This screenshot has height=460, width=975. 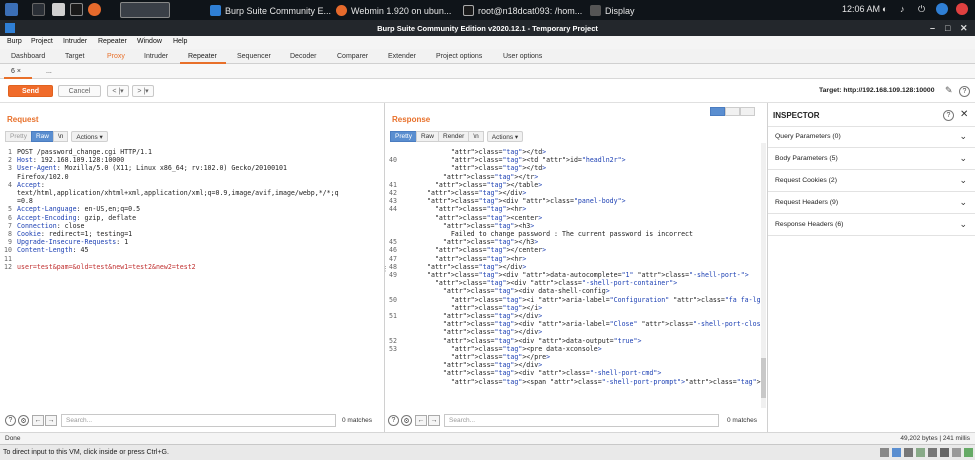 I want to click on mouse-icon, so click(x=956, y=452).